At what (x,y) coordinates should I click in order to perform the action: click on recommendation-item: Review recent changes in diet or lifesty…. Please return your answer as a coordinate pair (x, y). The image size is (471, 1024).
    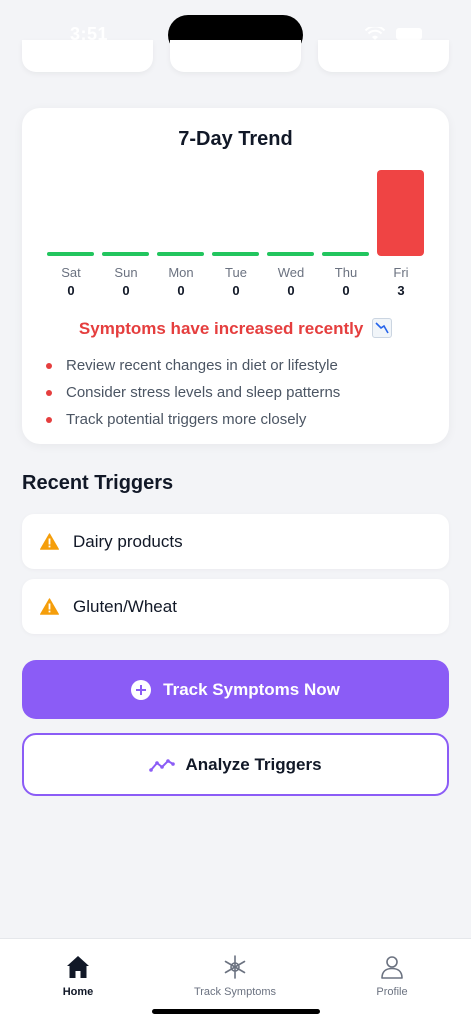
    Looking at the image, I should click on (193, 365).